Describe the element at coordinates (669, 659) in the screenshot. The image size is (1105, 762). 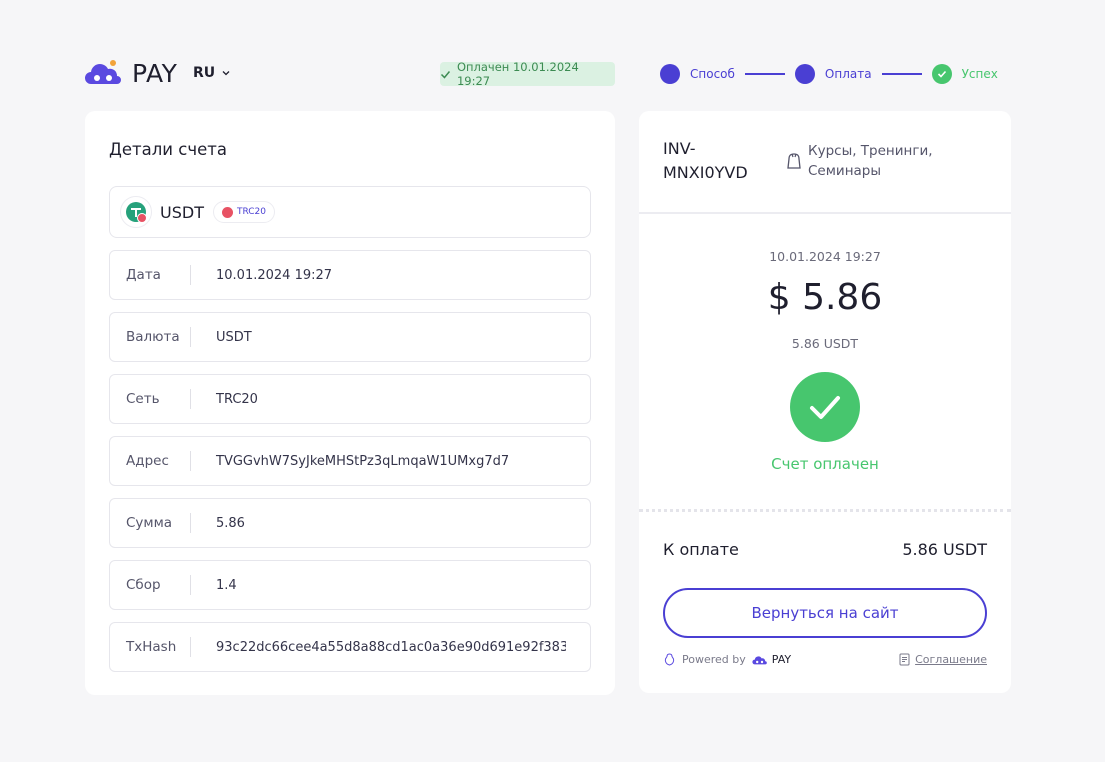
I see `shield-icon` at that location.